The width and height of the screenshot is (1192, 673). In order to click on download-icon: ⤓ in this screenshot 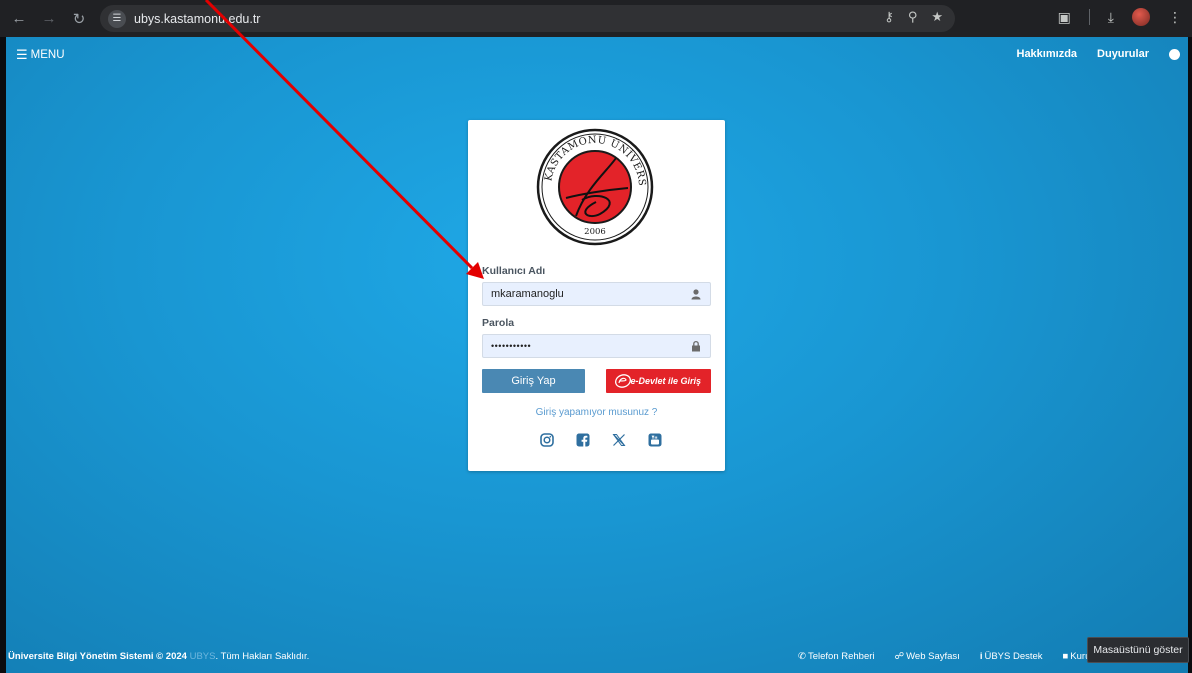, I will do `click(1111, 17)`.